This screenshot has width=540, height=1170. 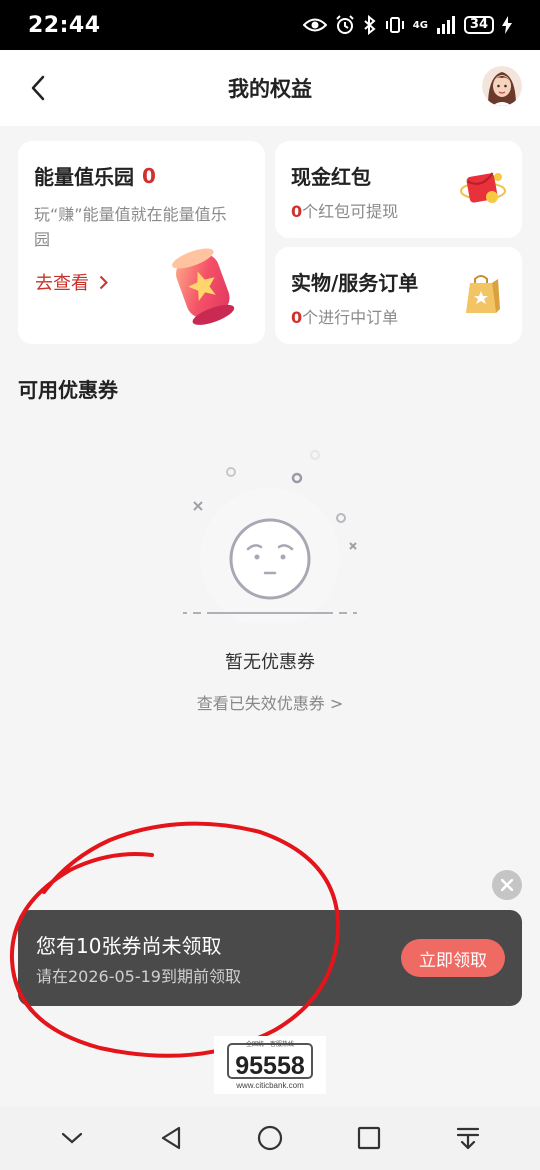 I want to click on banner-close-button, so click(x=507, y=885).